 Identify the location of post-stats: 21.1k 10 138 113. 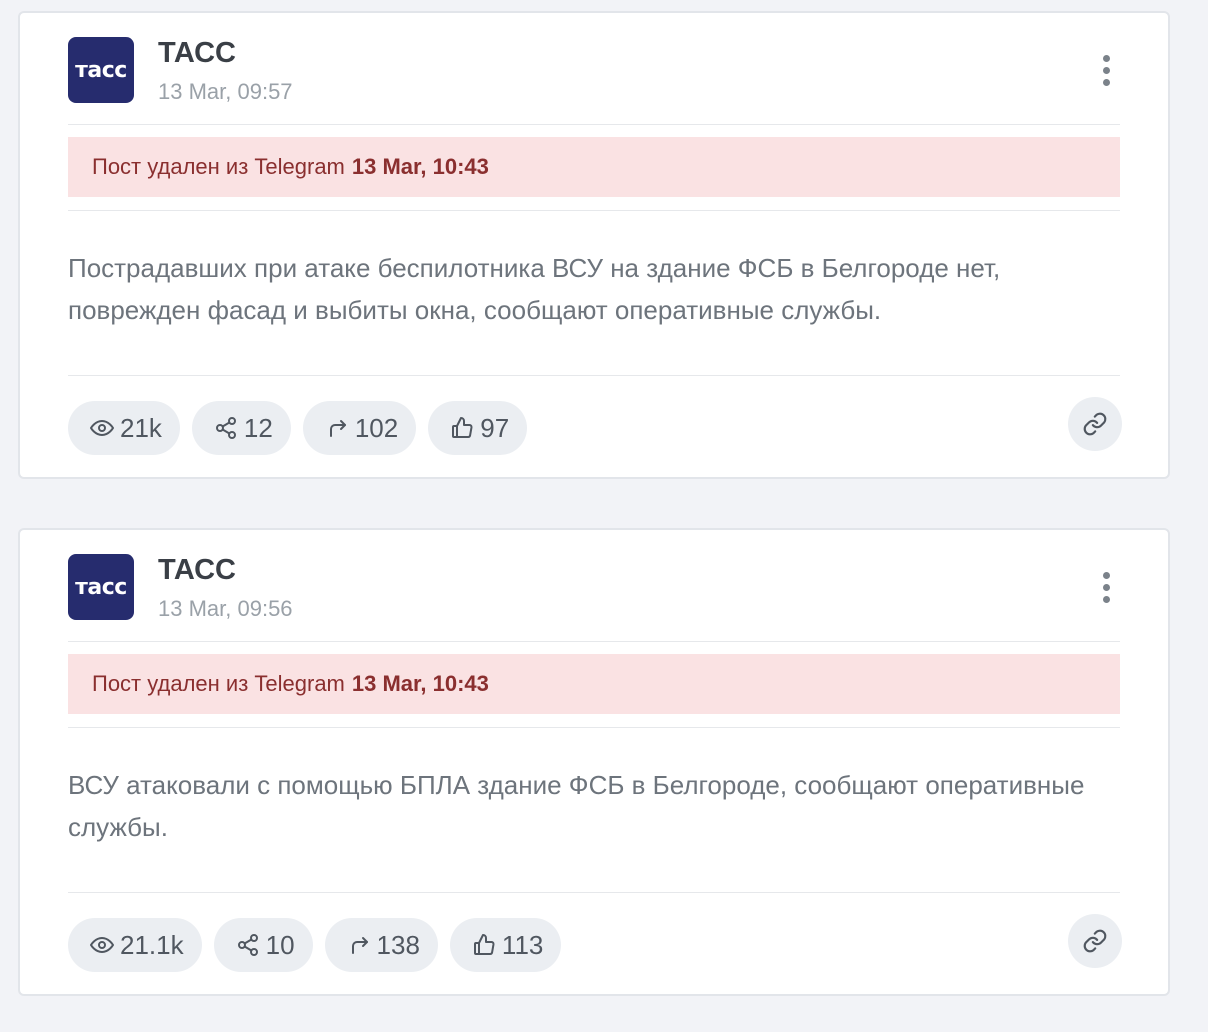
(315, 945).